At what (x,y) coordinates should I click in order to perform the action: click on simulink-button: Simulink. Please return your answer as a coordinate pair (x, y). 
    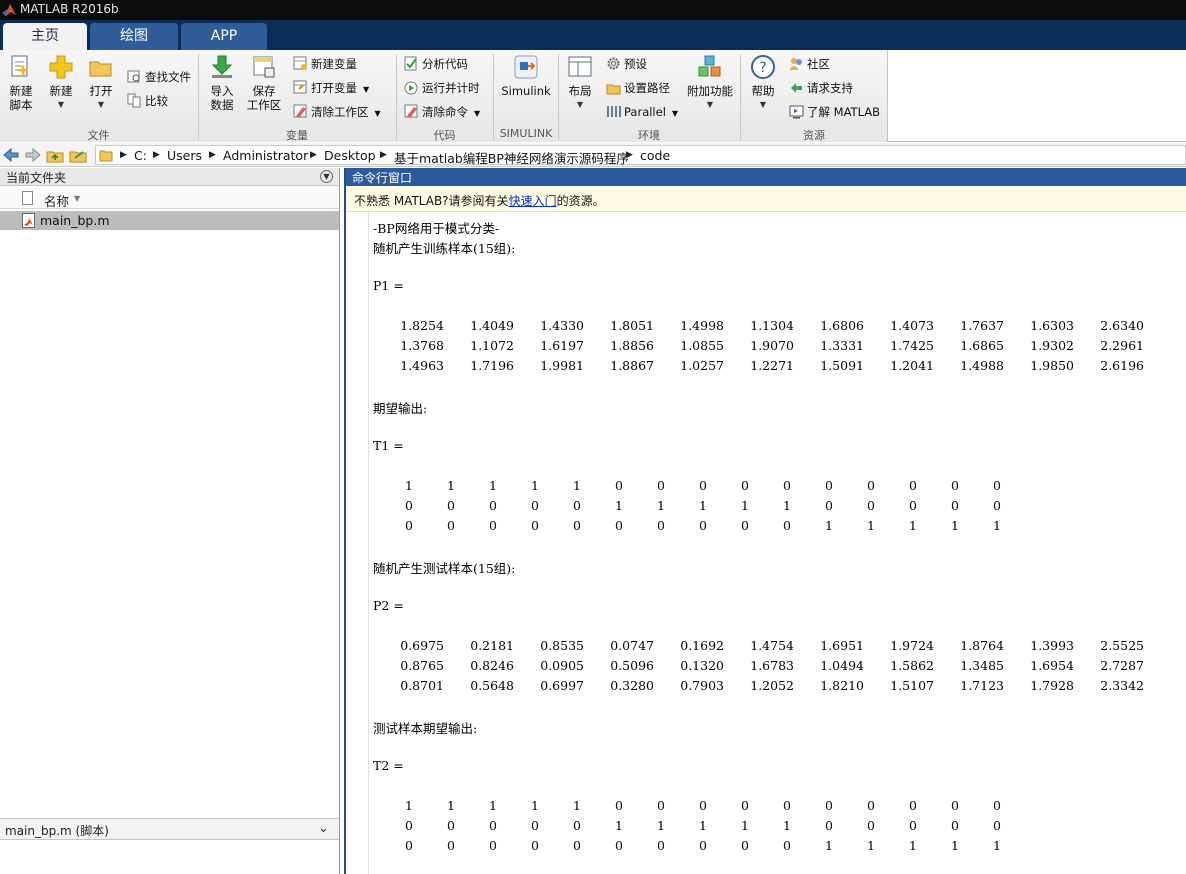
    Looking at the image, I should click on (526, 76).